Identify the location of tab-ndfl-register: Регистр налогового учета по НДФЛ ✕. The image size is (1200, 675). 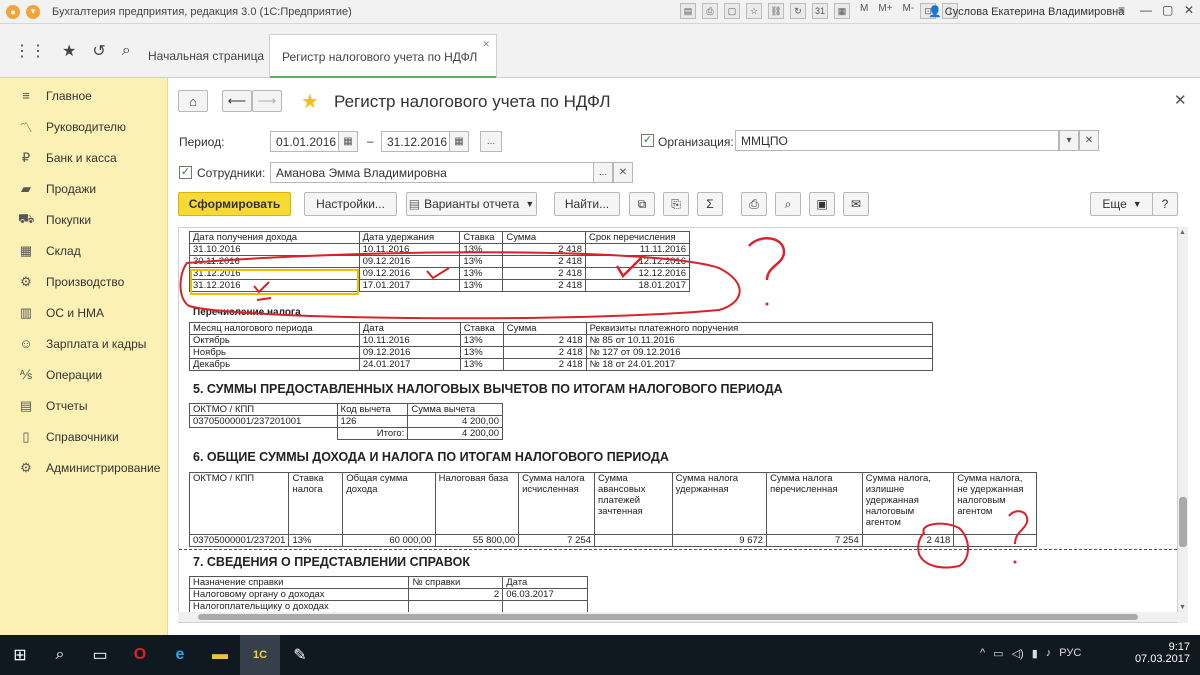
(383, 56).